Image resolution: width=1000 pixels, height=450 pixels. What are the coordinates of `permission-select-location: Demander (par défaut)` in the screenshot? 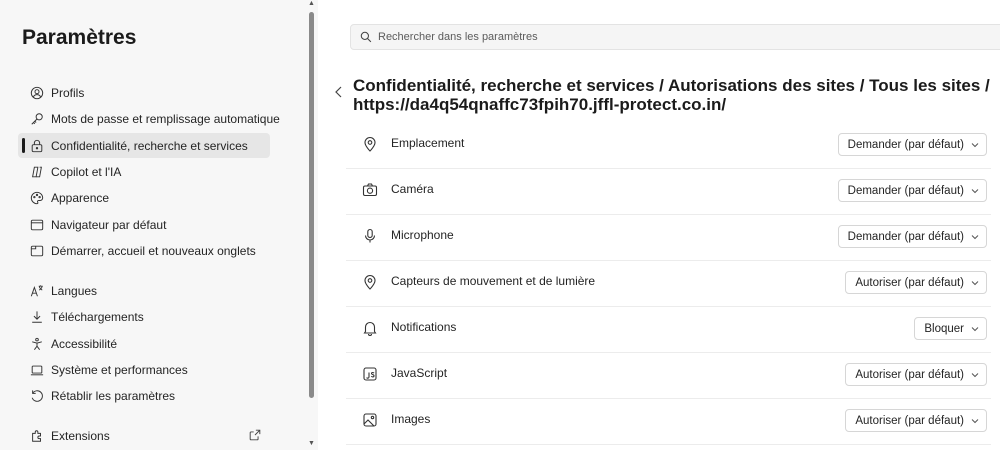 It's located at (912, 144).